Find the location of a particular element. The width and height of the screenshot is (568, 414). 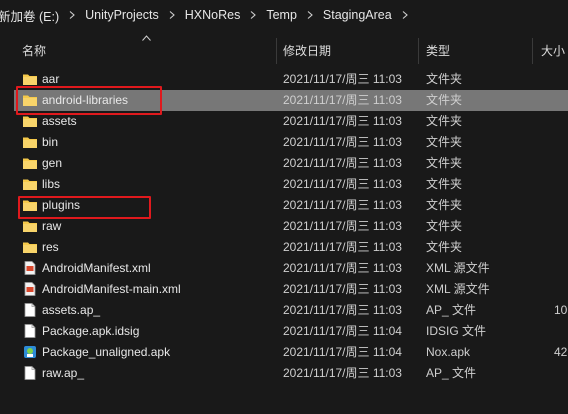

file-row: bin 2021/11/17/周三 11:03 文件夹 is located at coordinates (284, 142).